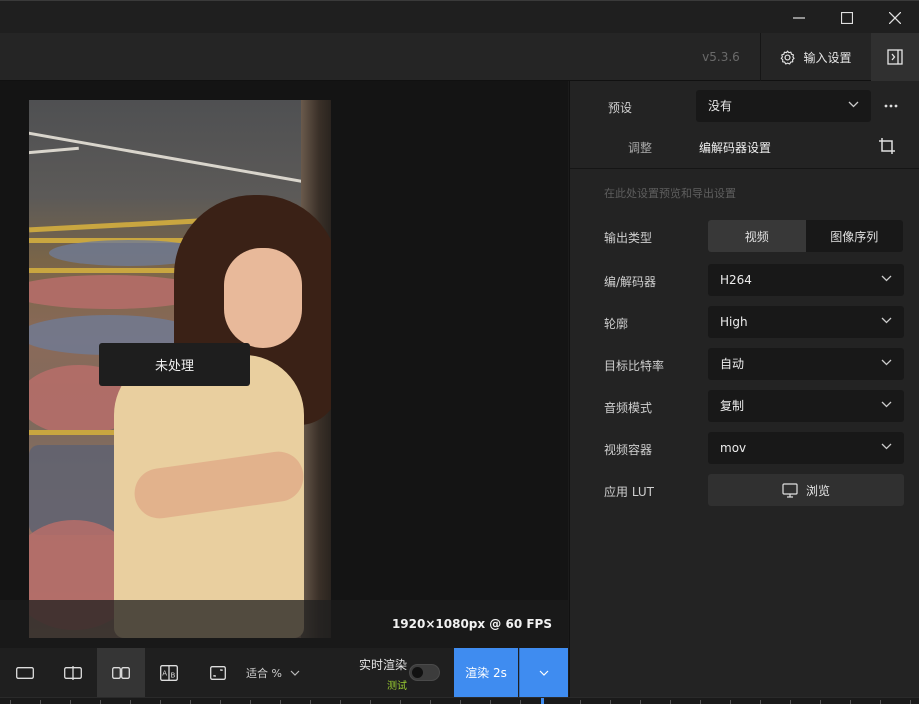 The image size is (919, 704). What do you see at coordinates (733, 448) in the screenshot?
I see `container-value: mov` at bounding box center [733, 448].